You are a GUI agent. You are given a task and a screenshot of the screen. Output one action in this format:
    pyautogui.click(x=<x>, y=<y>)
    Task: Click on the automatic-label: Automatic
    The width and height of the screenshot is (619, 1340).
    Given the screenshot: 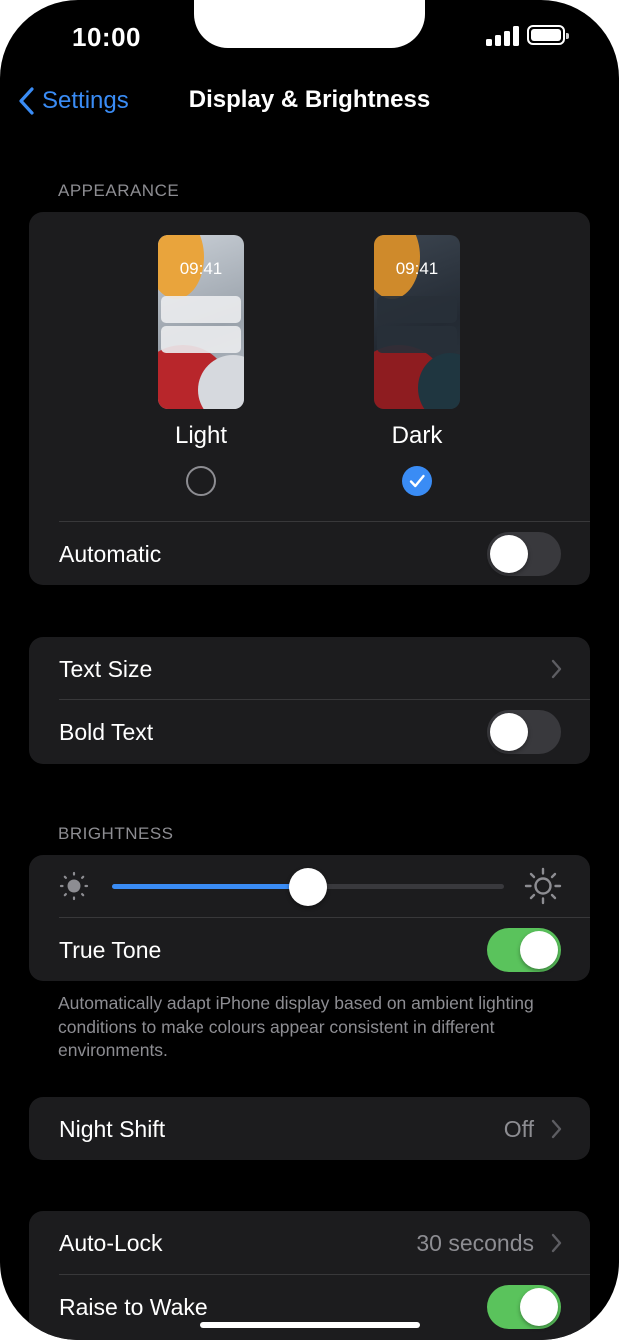 What is the action you would take?
    pyautogui.click(x=110, y=554)
    